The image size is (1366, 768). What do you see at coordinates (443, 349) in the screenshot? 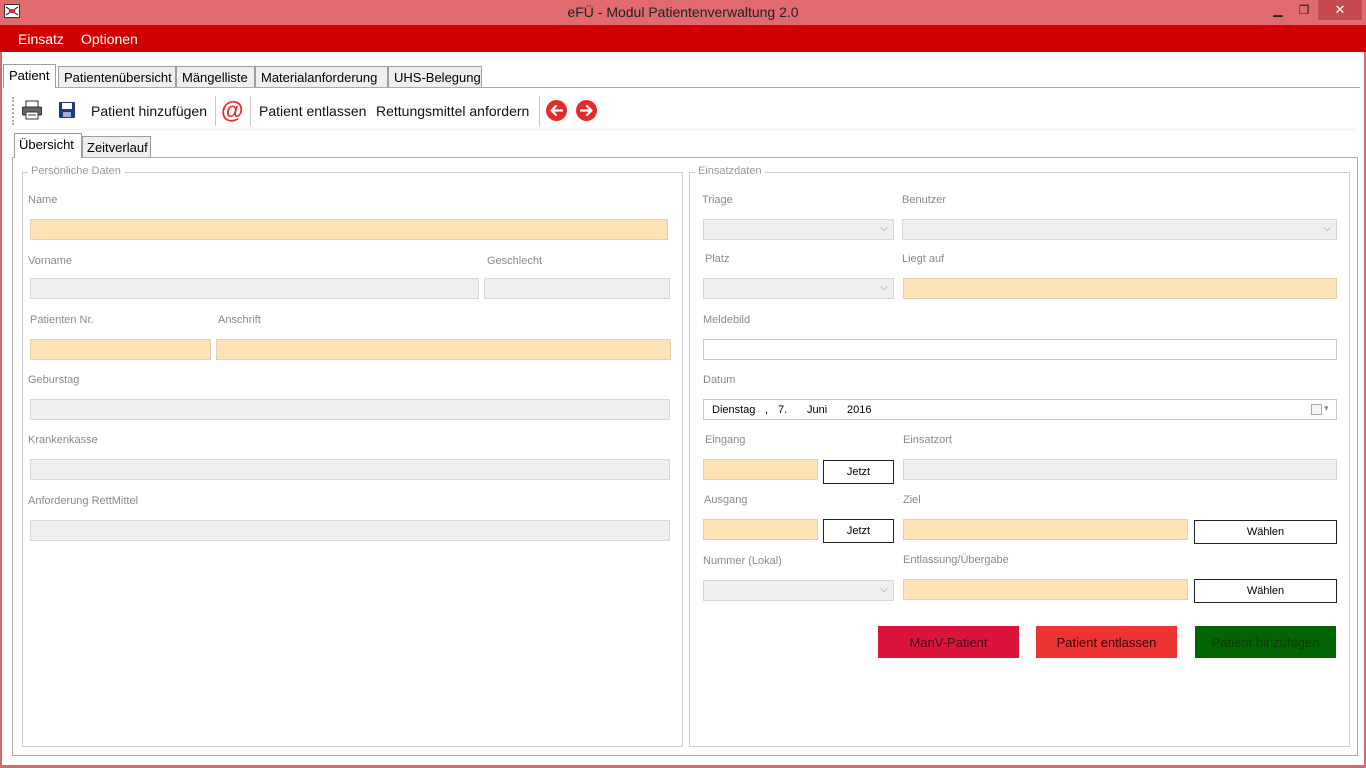
I see `address-field` at bounding box center [443, 349].